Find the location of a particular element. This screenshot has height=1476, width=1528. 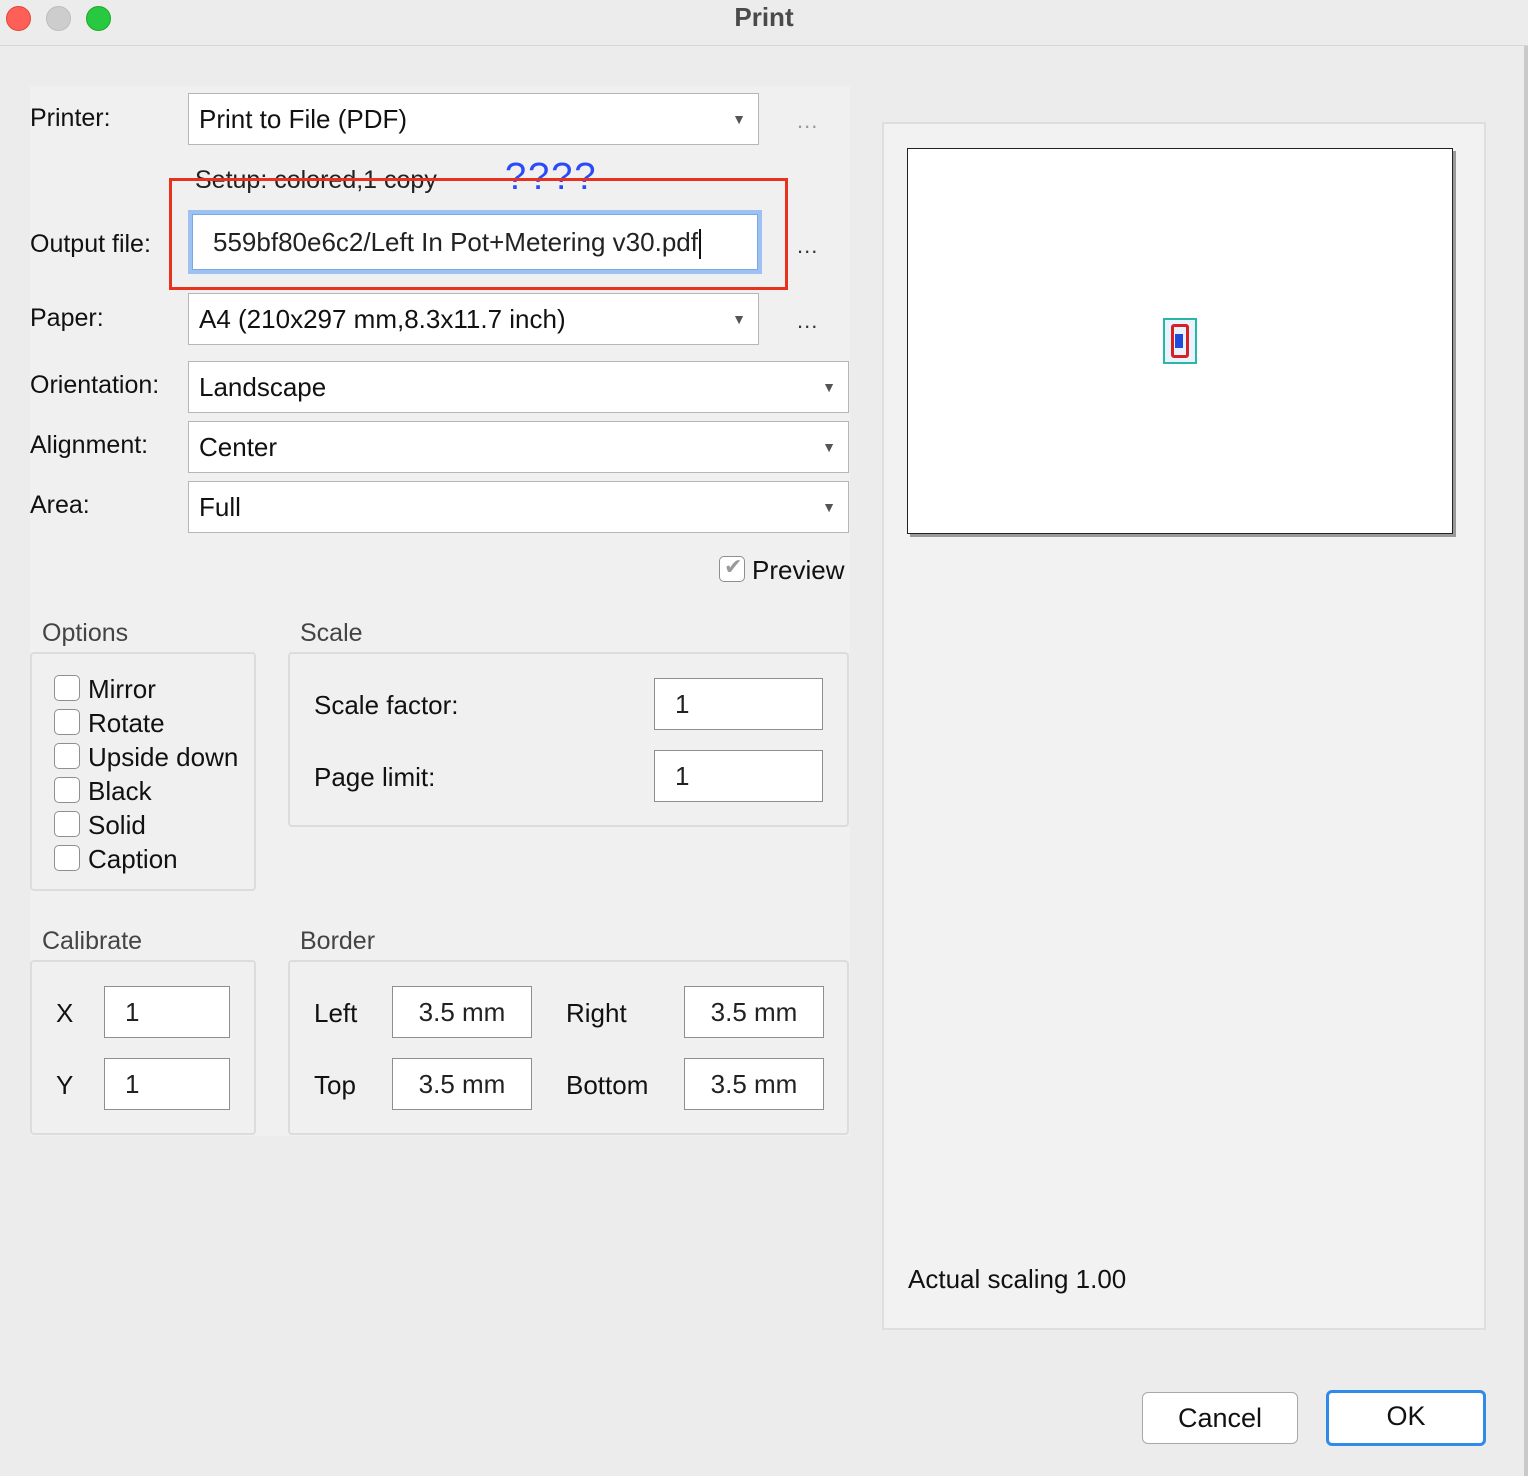

border-group-title: Border is located at coordinates (338, 941).